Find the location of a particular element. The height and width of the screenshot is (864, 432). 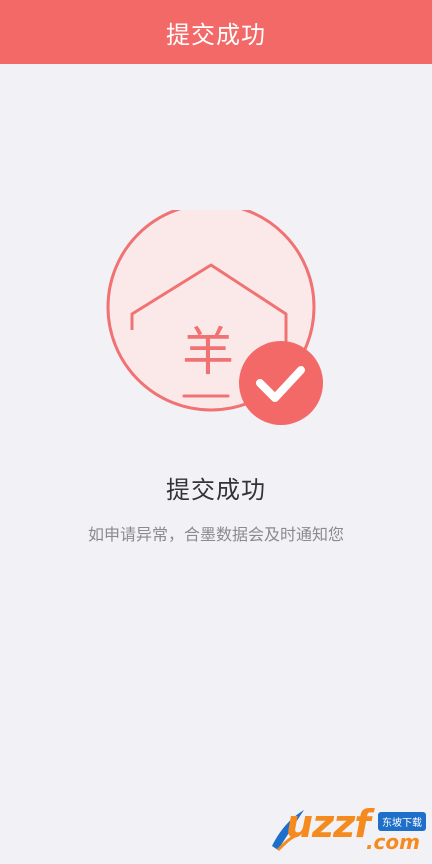

success-illustration: 羊 is located at coordinates (214, 317).